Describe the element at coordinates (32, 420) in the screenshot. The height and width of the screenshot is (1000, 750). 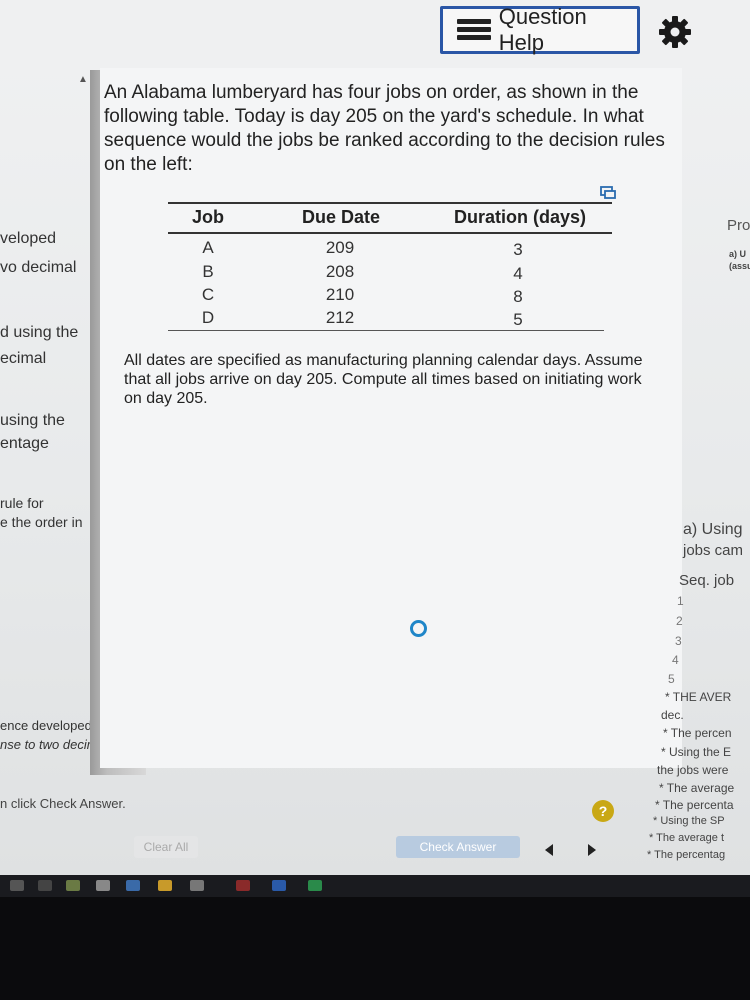
I see `left-line: using the` at that location.